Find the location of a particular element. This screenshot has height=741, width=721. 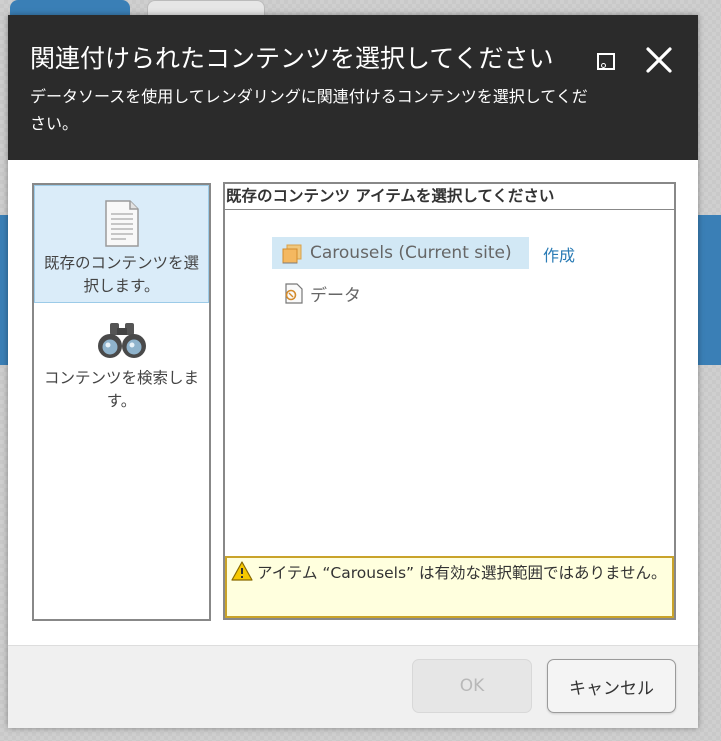

ok-button: OK is located at coordinates (472, 686).